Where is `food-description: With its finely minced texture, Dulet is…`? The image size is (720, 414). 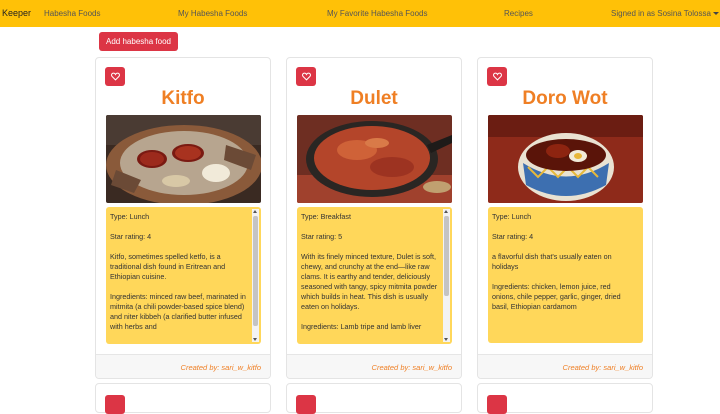 food-description: With its finely minced texture, Dulet is… is located at coordinates (369, 281).